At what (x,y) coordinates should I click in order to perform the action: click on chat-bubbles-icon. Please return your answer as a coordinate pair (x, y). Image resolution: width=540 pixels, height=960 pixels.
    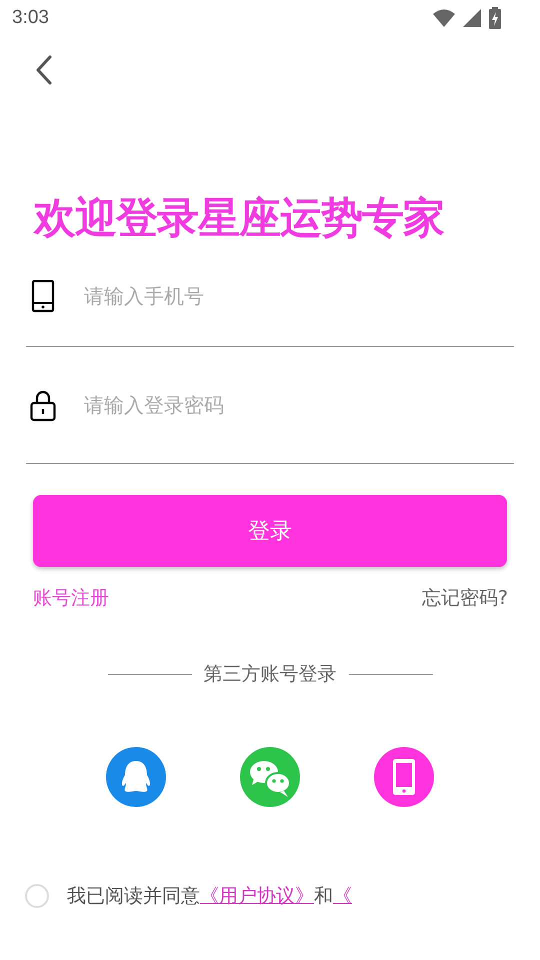
    Looking at the image, I should click on (270, 777).